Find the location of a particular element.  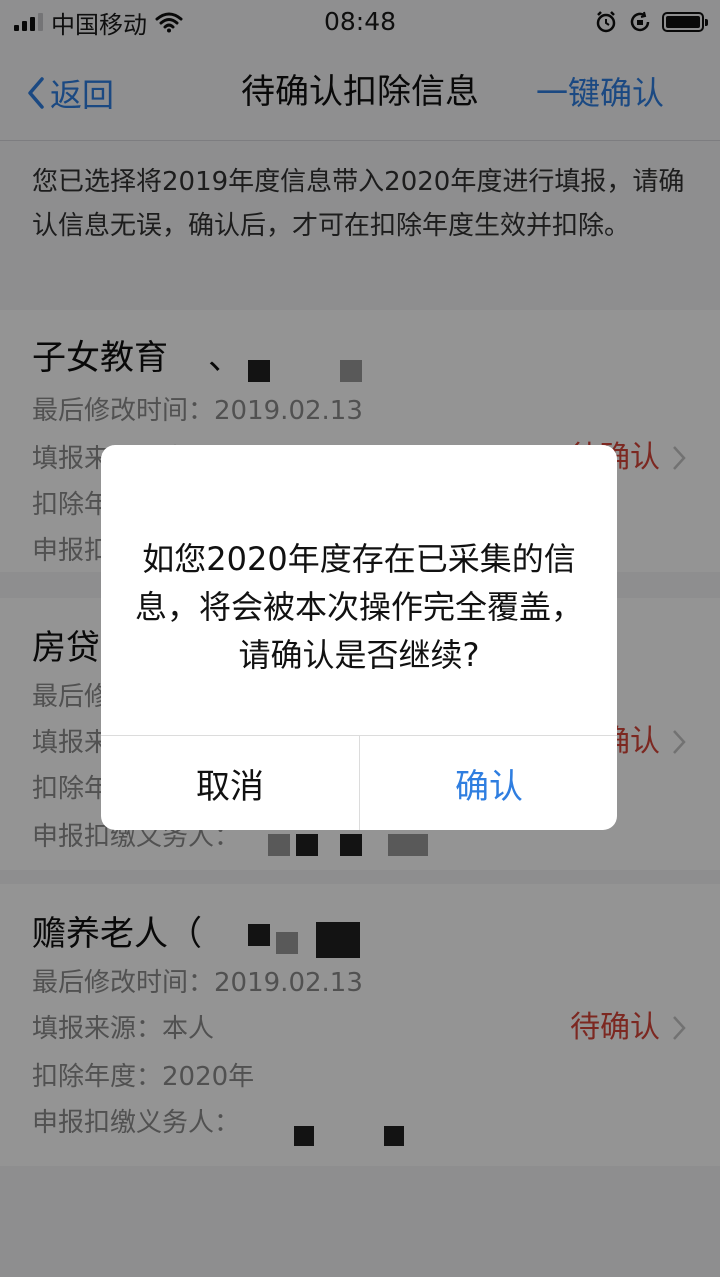

cancel-button: 取消 is located at coordinates (230, 783).